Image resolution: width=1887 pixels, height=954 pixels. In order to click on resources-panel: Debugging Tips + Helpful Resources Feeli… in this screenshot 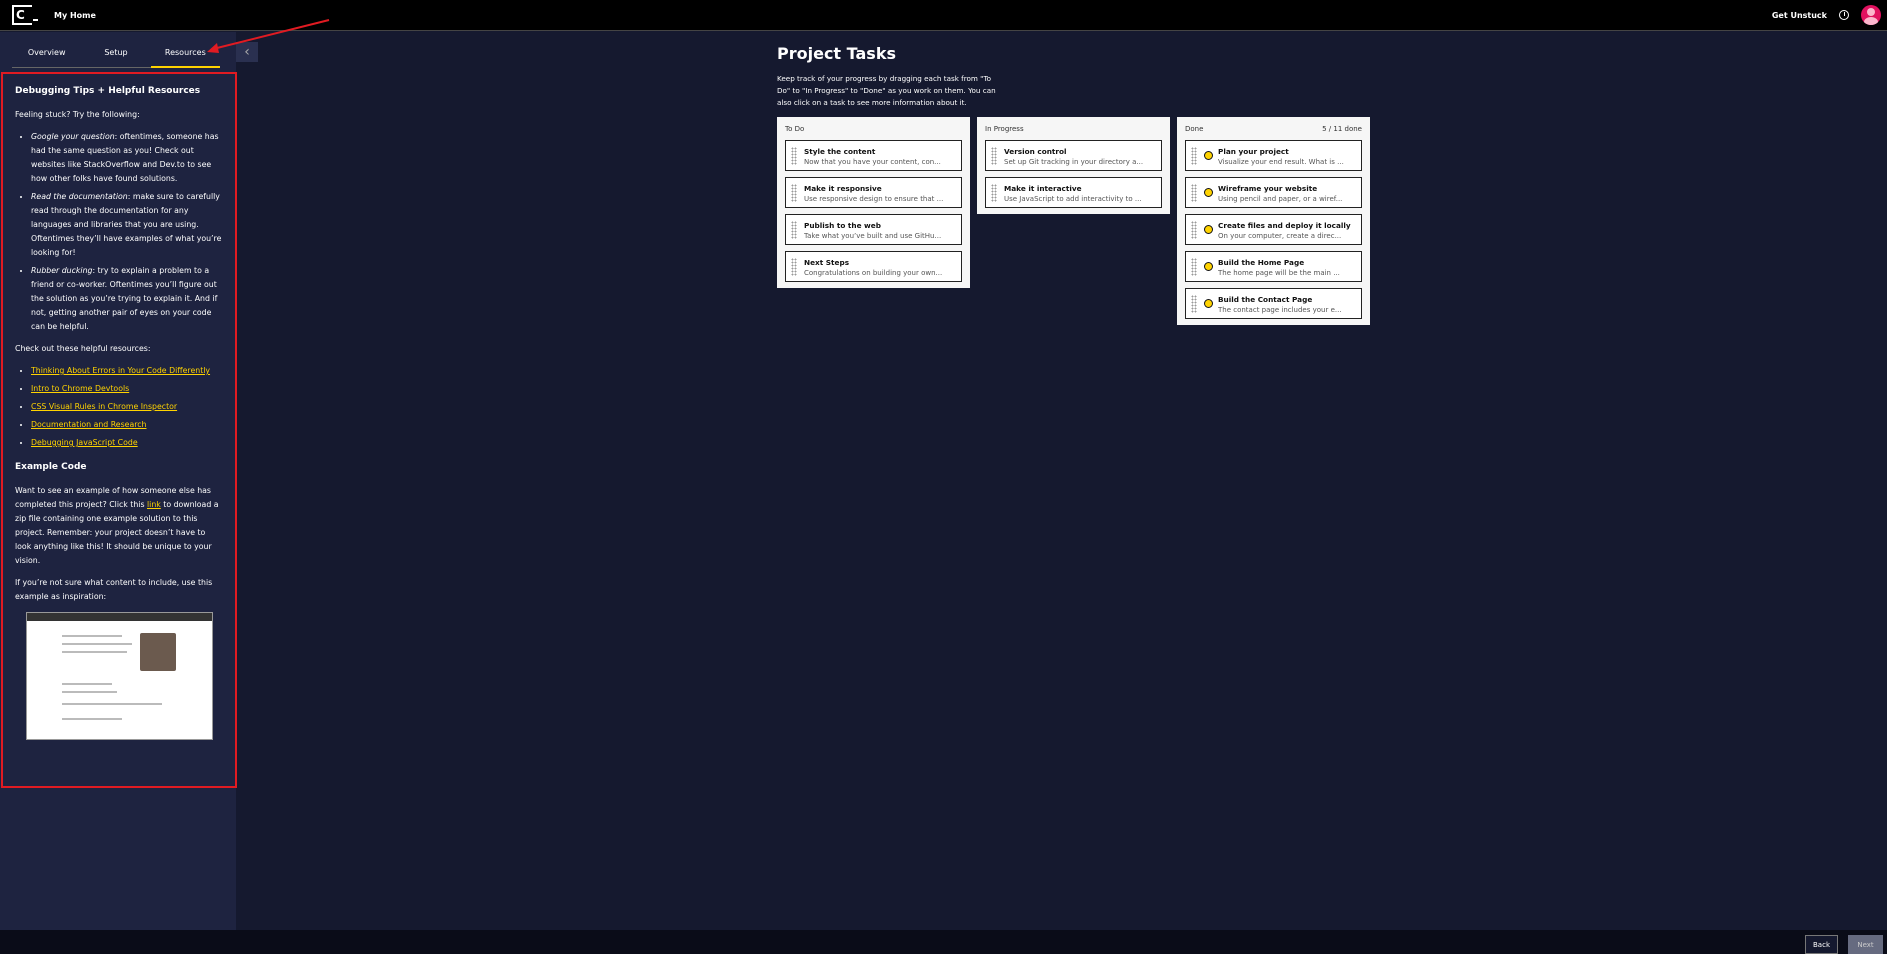, I will do `click(119, 430)`.